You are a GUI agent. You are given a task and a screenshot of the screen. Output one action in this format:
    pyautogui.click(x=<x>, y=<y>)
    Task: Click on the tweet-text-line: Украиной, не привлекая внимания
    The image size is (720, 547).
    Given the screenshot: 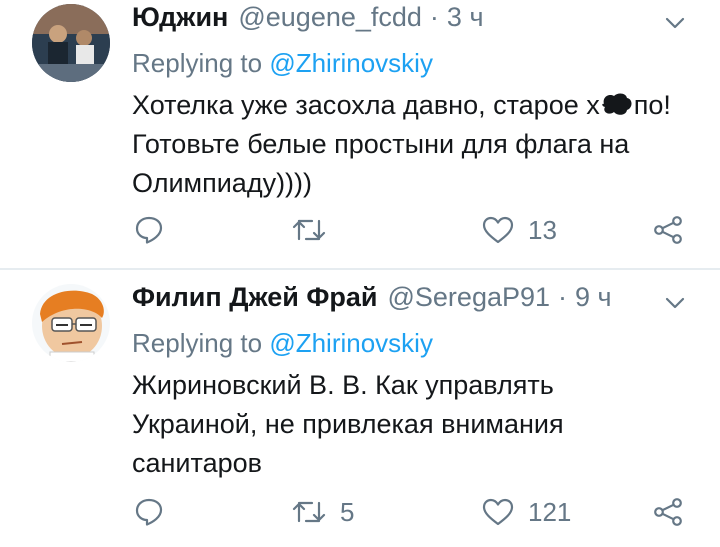 What is the action you would take?
    pyautogui.click(x=348, y=424)
    